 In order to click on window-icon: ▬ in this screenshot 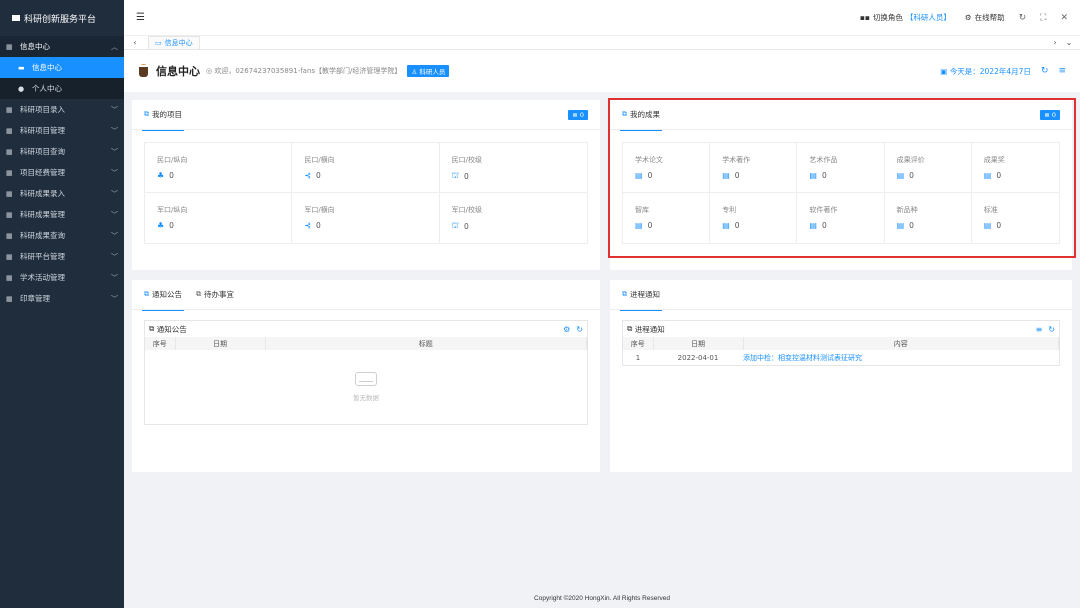, I will do `click(21, 67)`.